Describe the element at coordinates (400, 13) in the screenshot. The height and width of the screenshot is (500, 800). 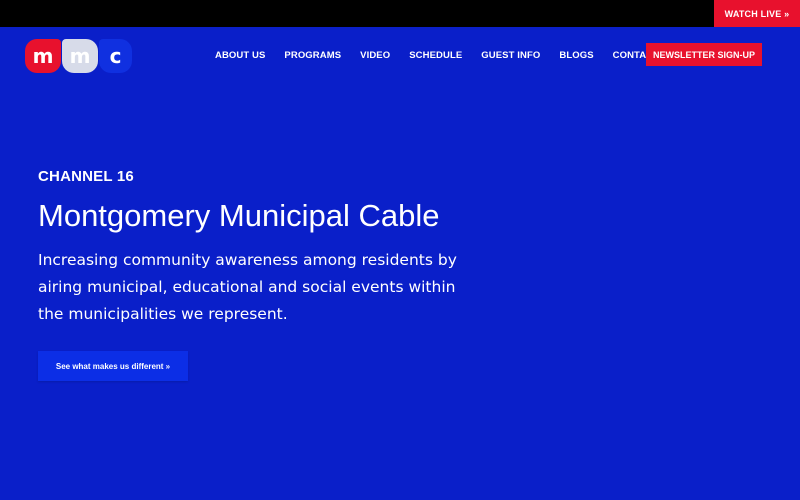
I see `top-bar: WATCH LIVE »` at that location.